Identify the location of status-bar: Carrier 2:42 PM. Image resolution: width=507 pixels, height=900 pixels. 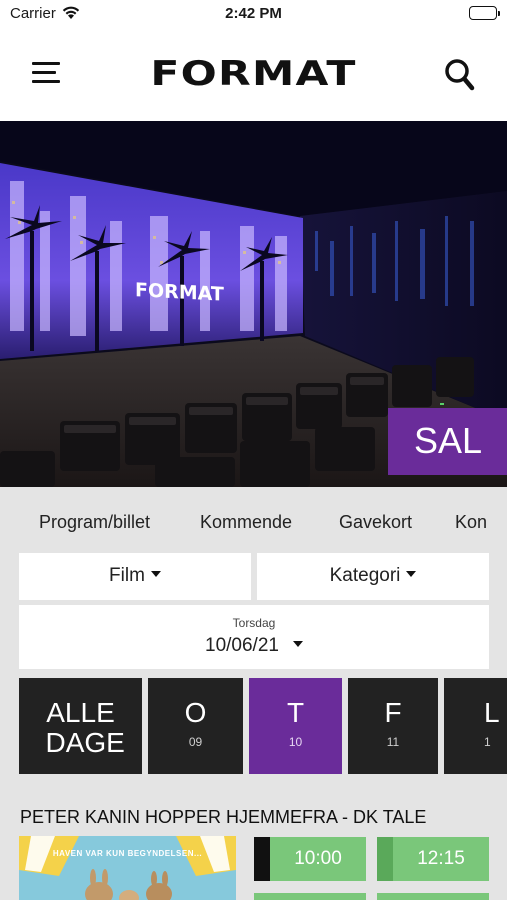
(253, 14).